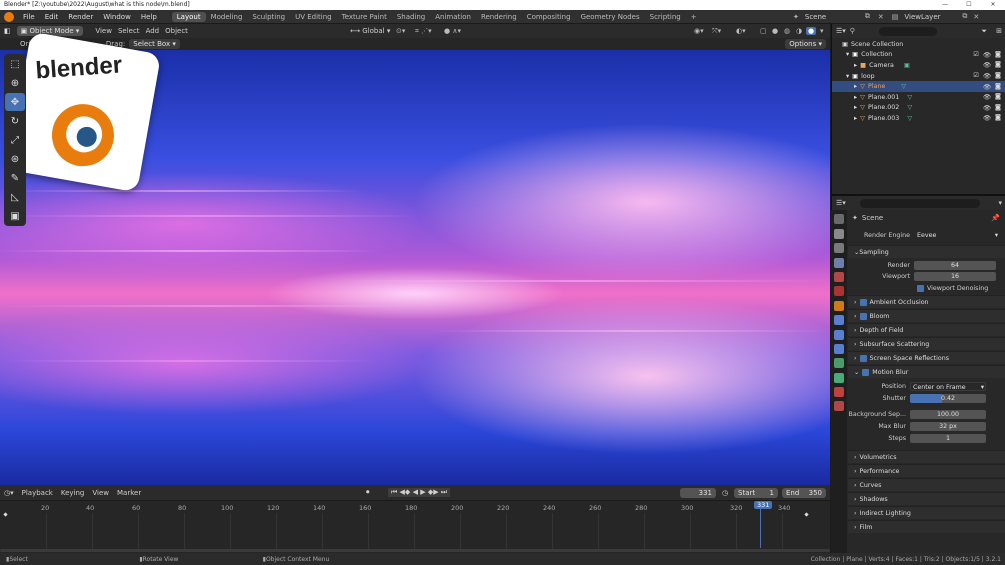  Describe the element at coordinates (822, 31) in the screenshot. I see `shading-options-icon: ▾` at that location.